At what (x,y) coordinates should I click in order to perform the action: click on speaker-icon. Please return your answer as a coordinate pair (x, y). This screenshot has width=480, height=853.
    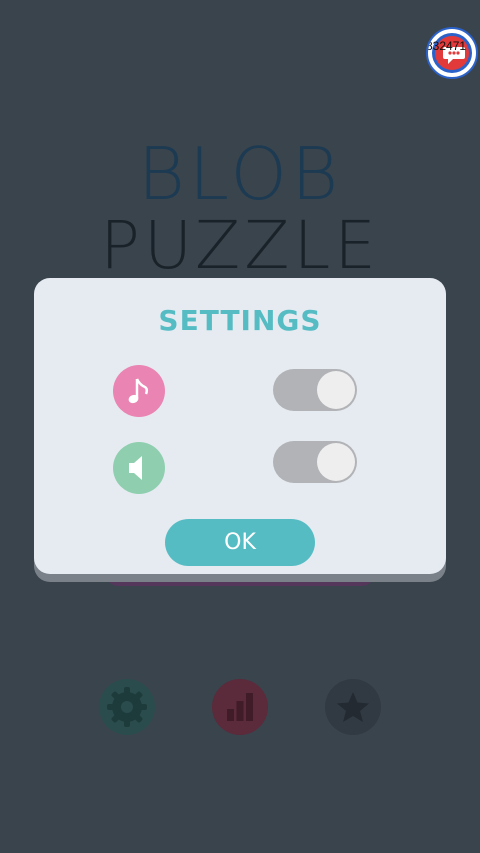
    Looking at the image, I should click on (139, 468).